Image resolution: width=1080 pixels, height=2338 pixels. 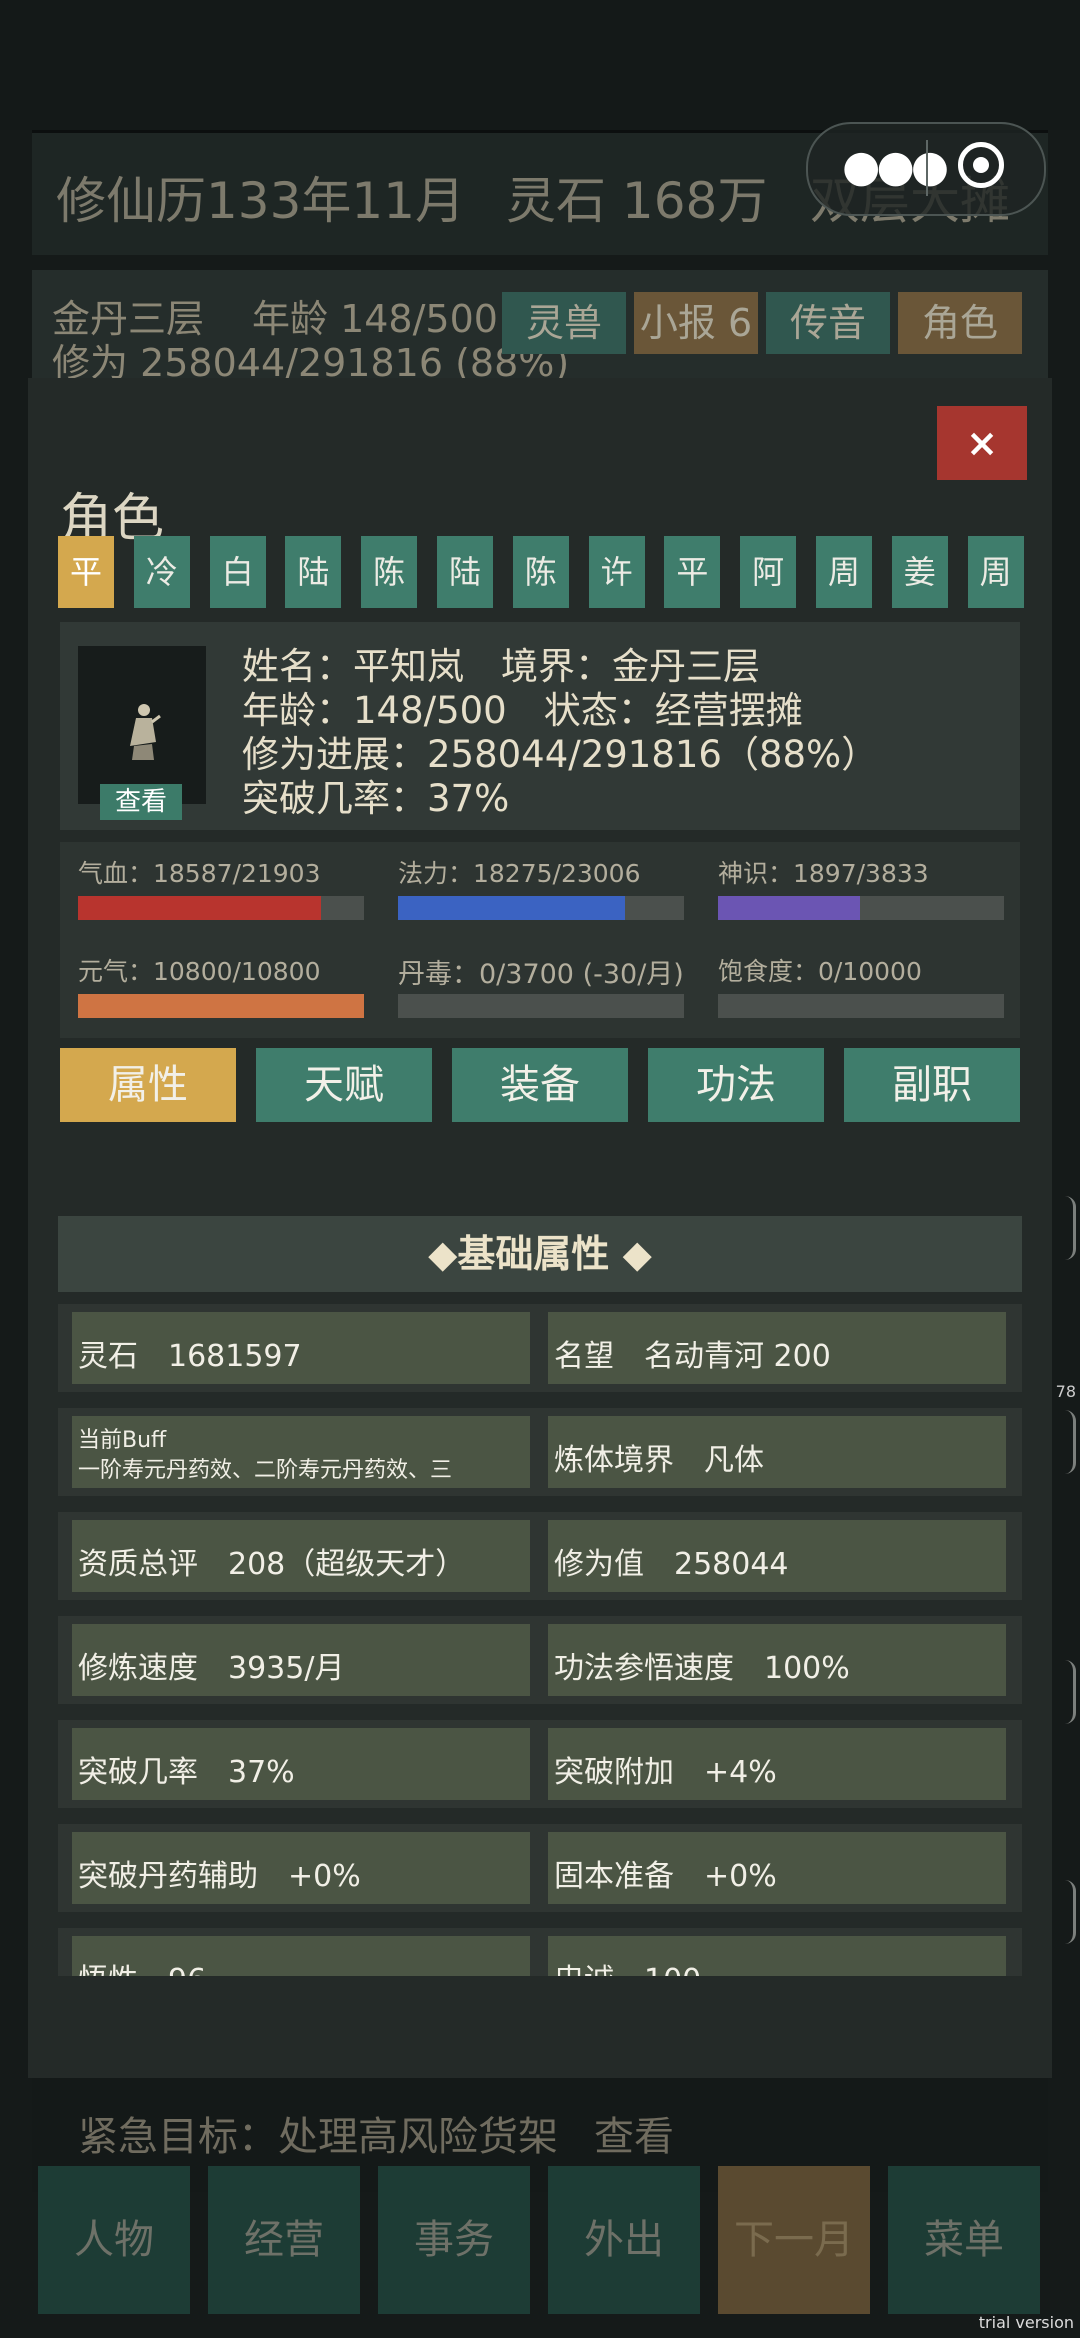 What do you see at coordinates (190, 1356) in the screenshot?
I see `attr-spirit-stones: 灵石 1681597` at bounding box center [190, 1356].